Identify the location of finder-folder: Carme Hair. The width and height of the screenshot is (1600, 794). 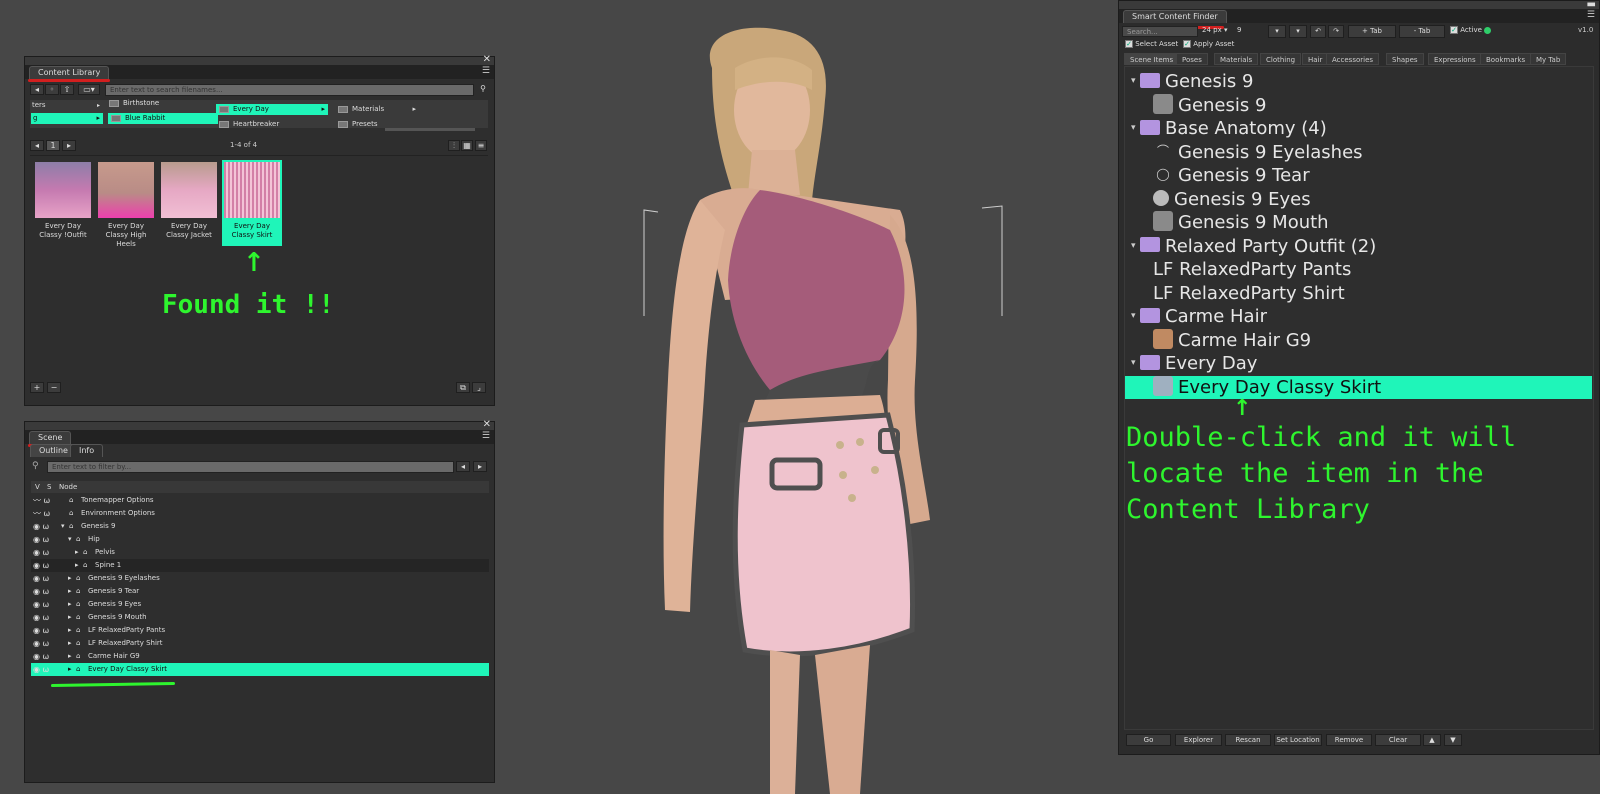
(1203, 316).